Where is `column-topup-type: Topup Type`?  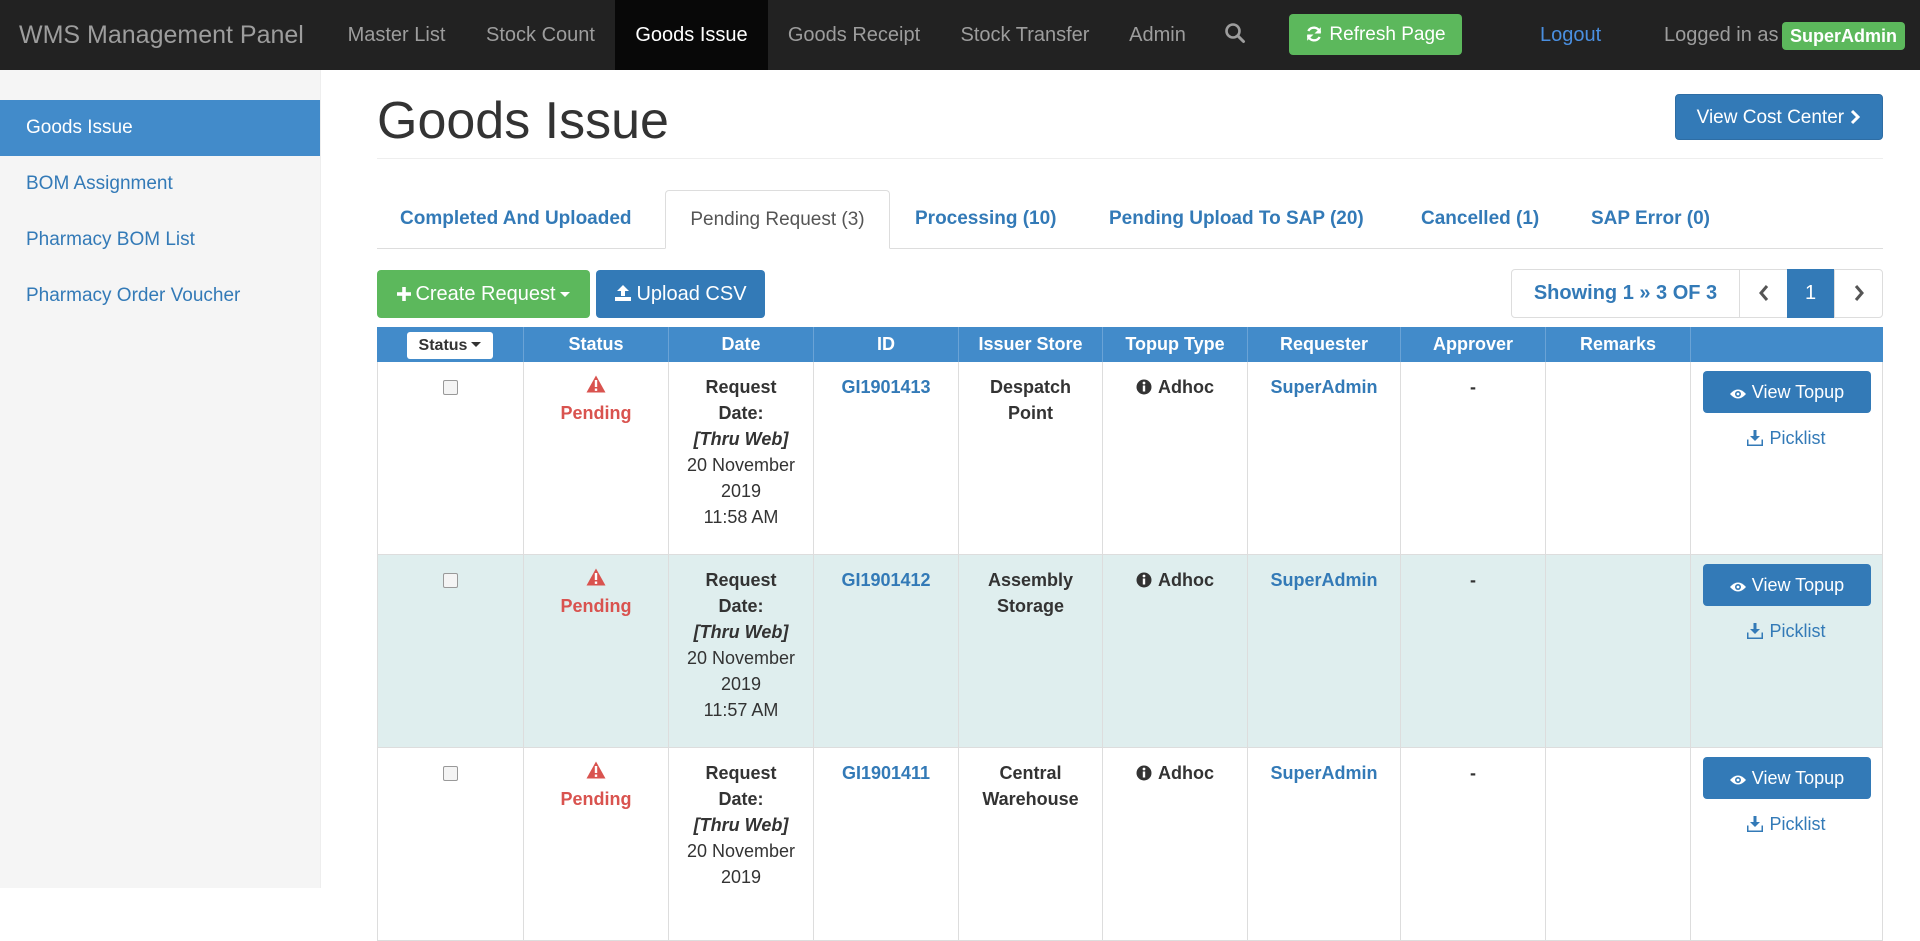
column-topup-type: Topup Type is located at coordinates (1174, 344).